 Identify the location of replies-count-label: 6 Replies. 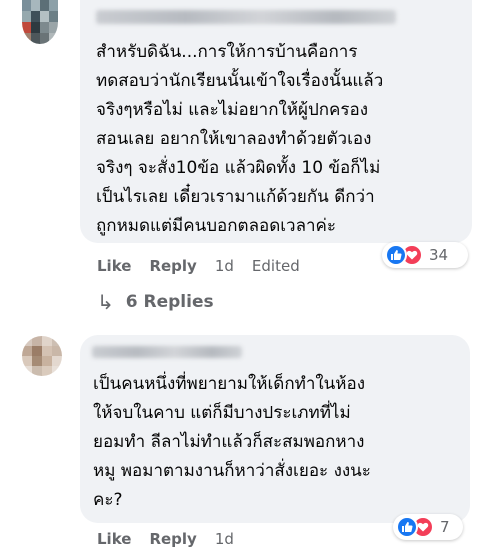
(169, 302).